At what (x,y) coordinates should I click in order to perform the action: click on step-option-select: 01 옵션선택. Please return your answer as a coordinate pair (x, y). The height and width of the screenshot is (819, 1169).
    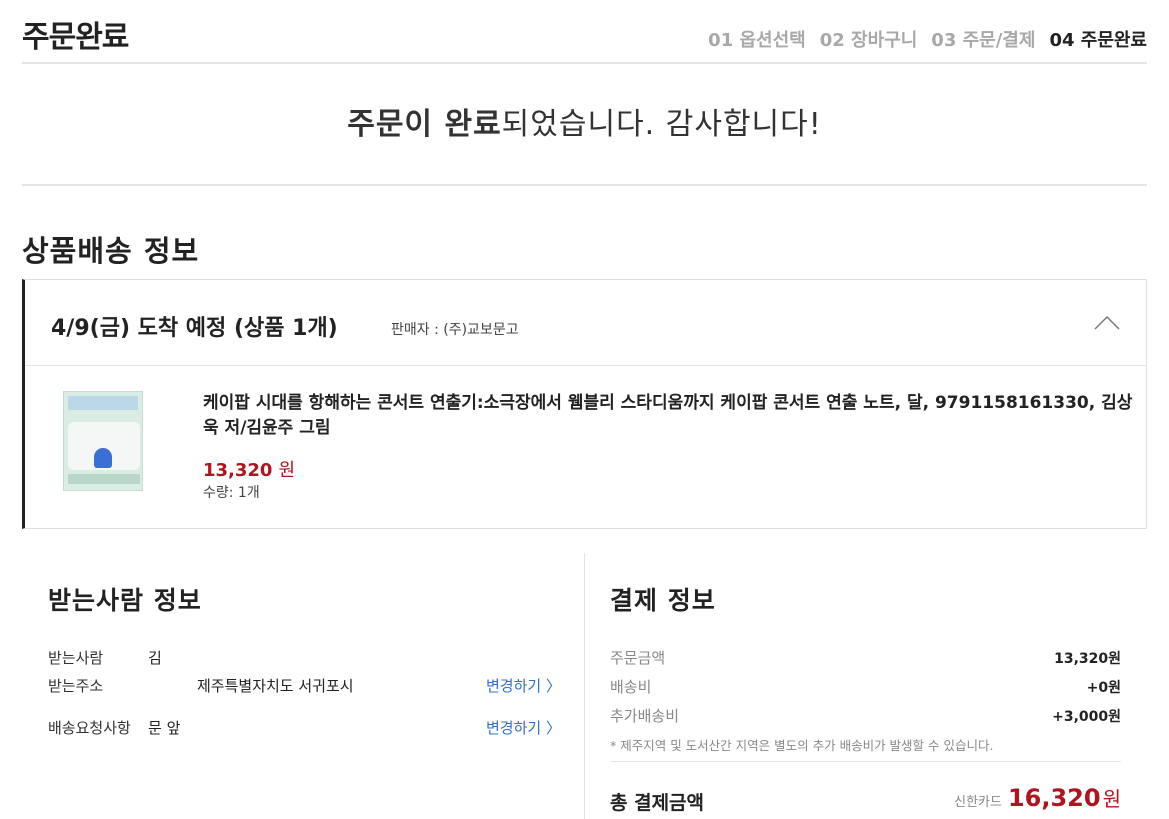
    Looking at the image, I should click on (757, 40).